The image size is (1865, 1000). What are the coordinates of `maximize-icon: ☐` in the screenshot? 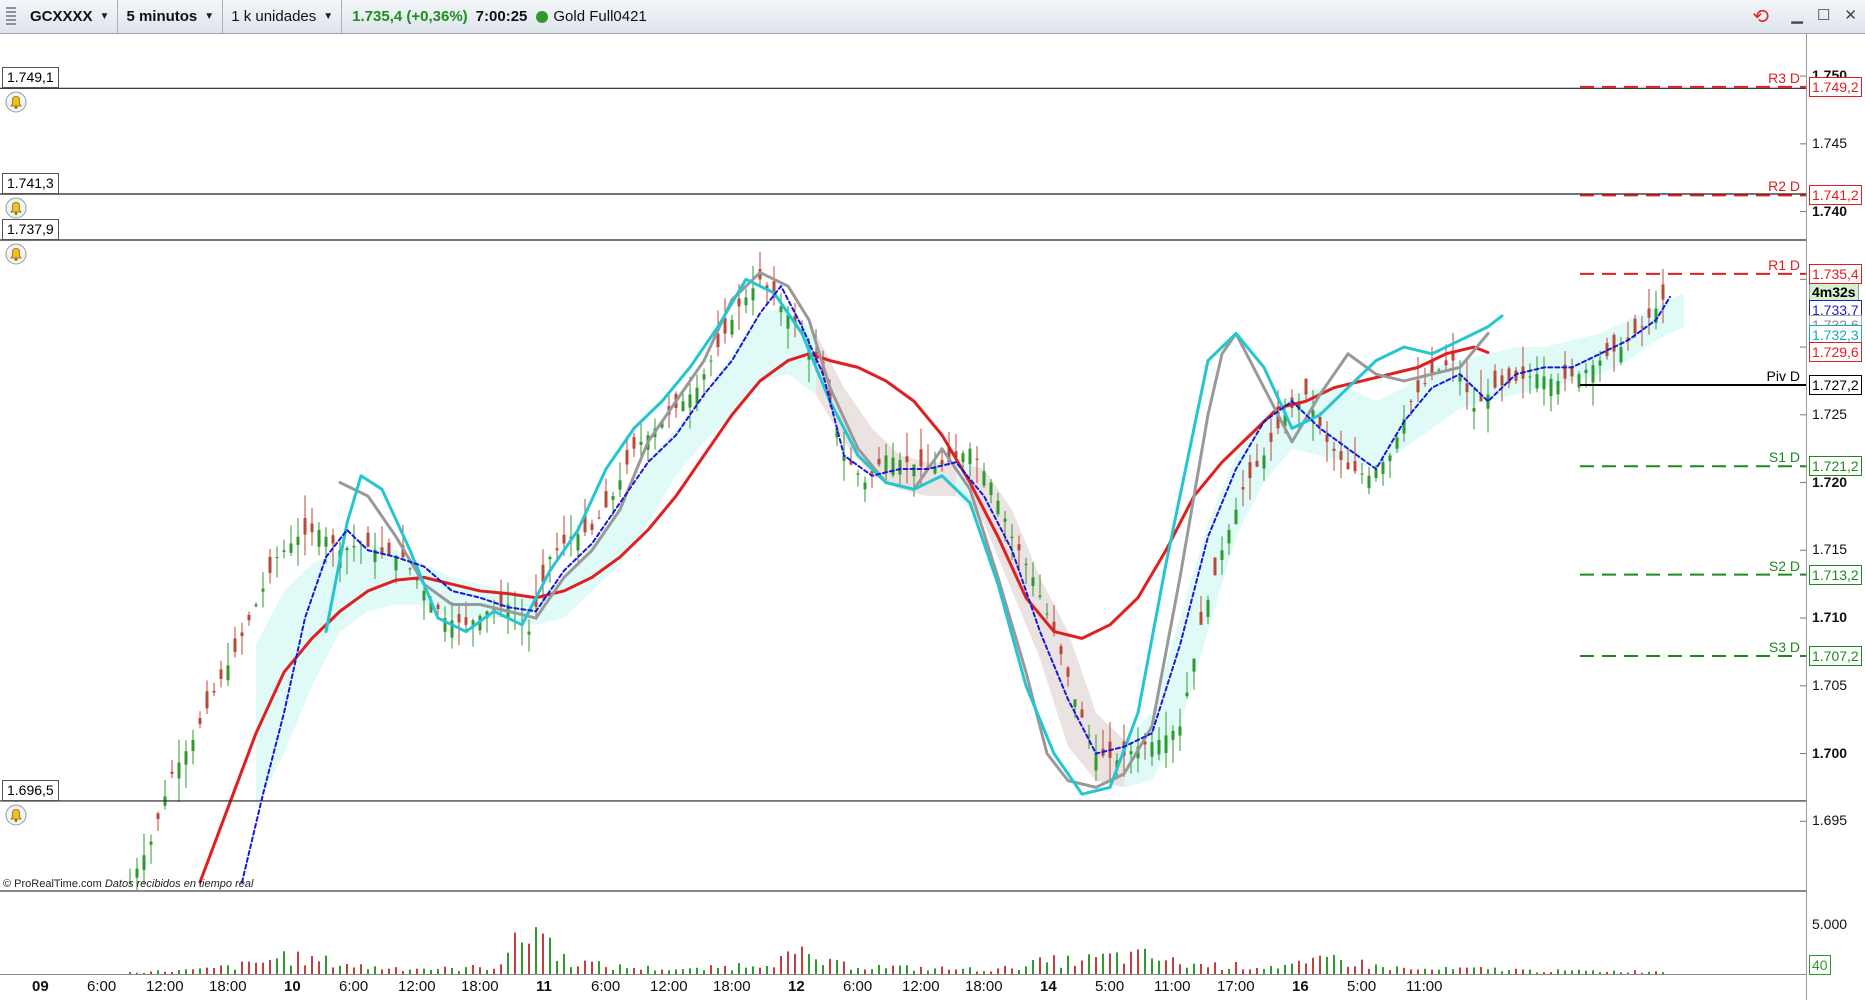 It's located at (1823, 15).